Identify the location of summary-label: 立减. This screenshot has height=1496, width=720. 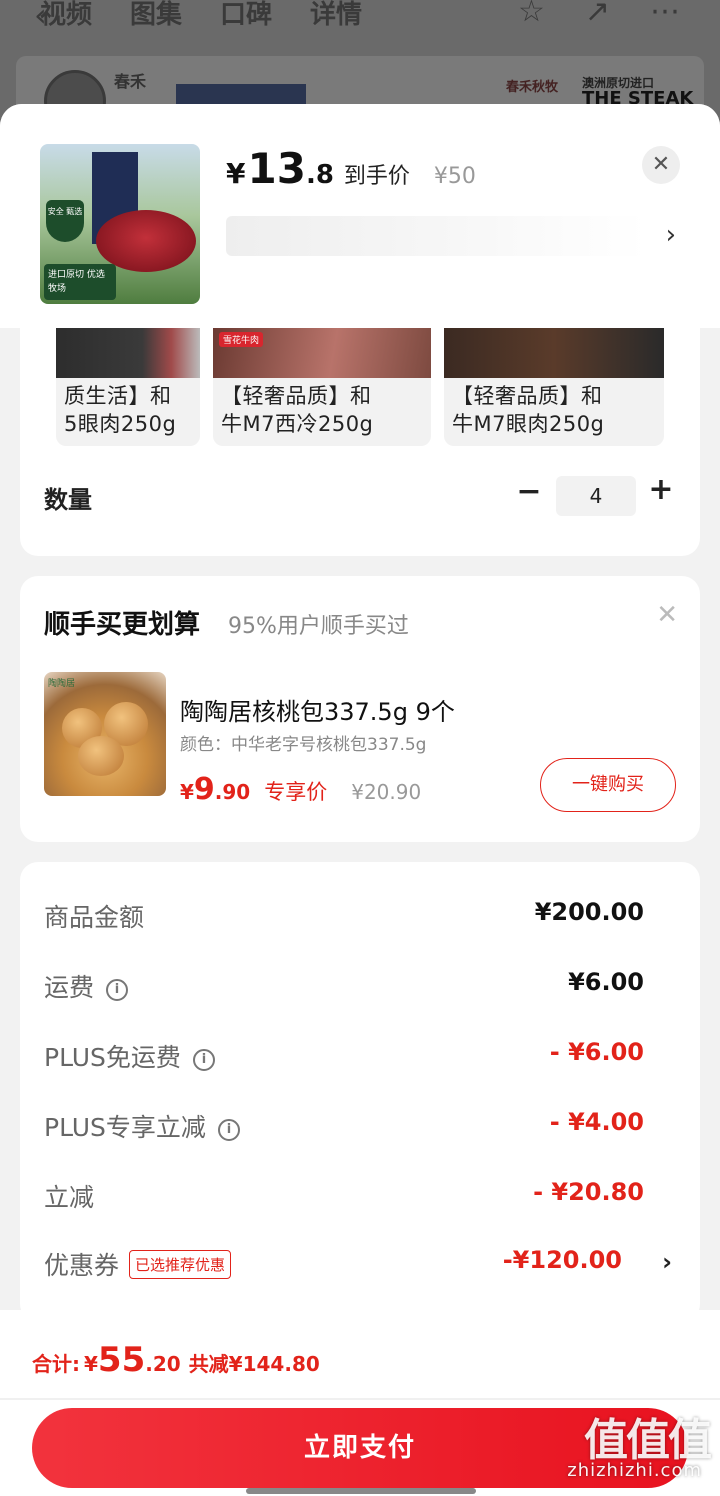
(69, 1197).